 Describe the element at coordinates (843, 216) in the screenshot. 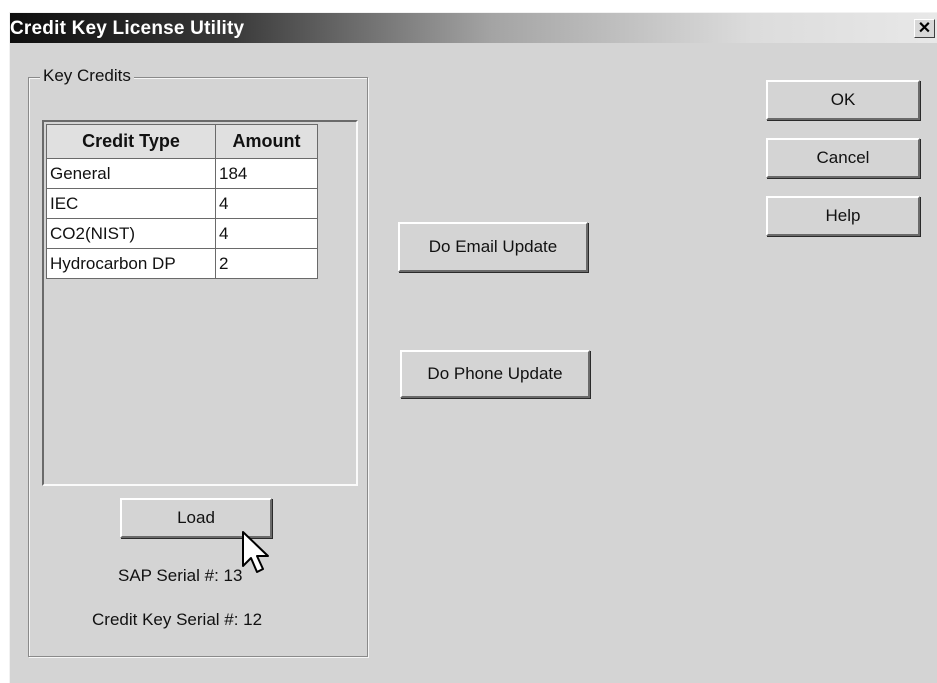

I see `help-button: Help` at that location.